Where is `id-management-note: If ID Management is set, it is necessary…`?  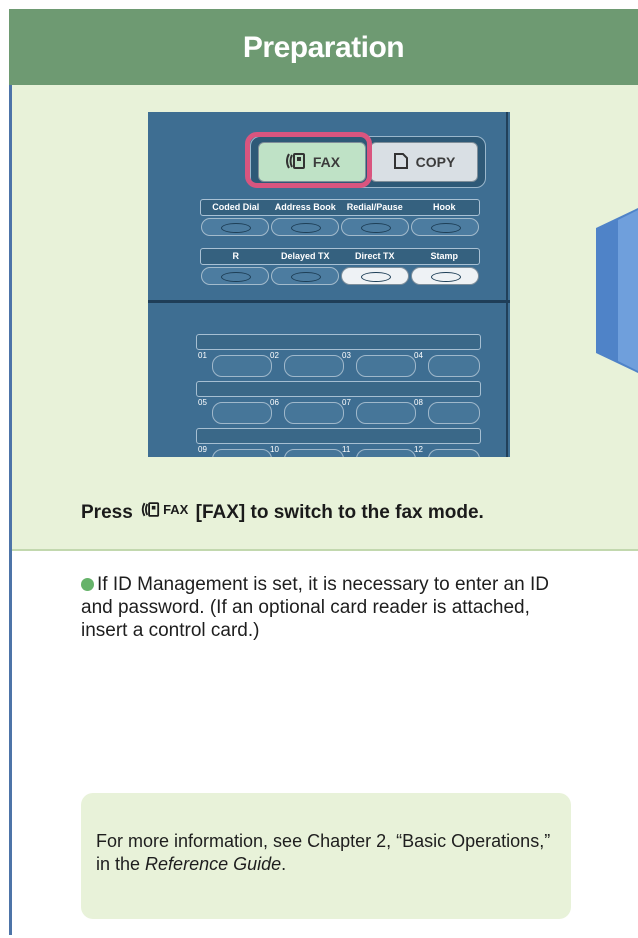 id-management-note: If ID Management is set, it is necessary… is located at coordinates (331, 607).